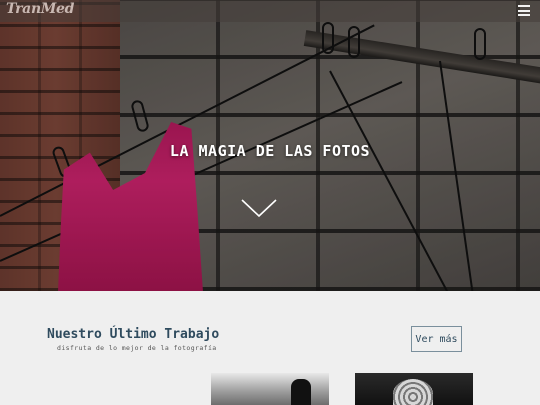  Describe the element at coordinates (40, 9) in the screenshot. I see `site-logo: TranMed` at that location.